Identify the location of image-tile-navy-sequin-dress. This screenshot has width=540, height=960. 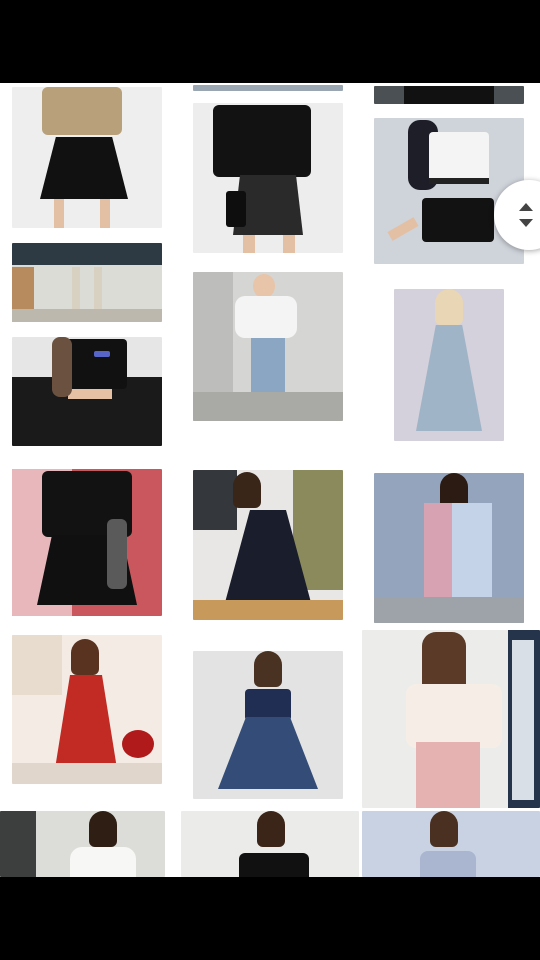
(268, 725).